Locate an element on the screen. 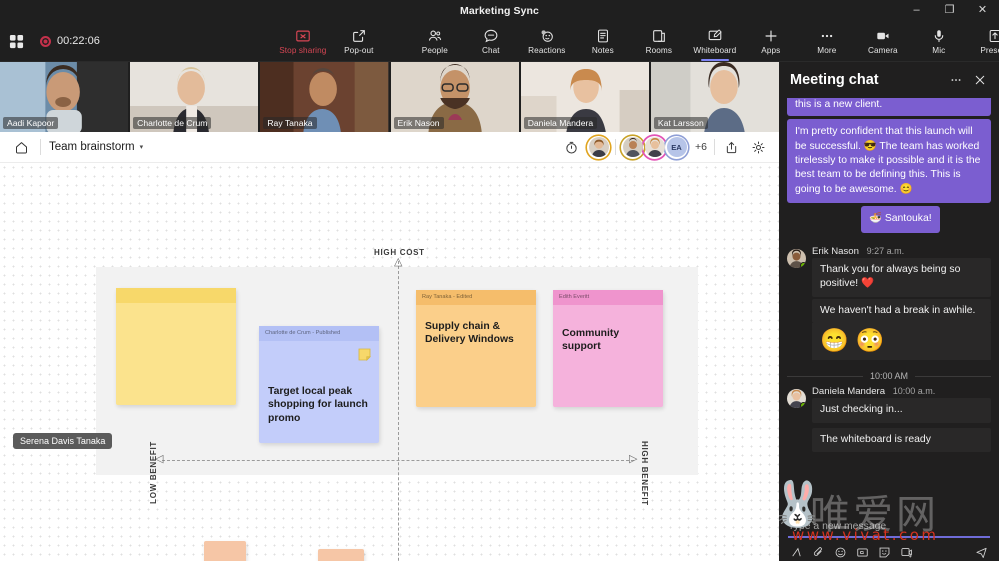 This screenshot has height=561, width=999. whiteboard-icon is located at coordinates (715, 36).